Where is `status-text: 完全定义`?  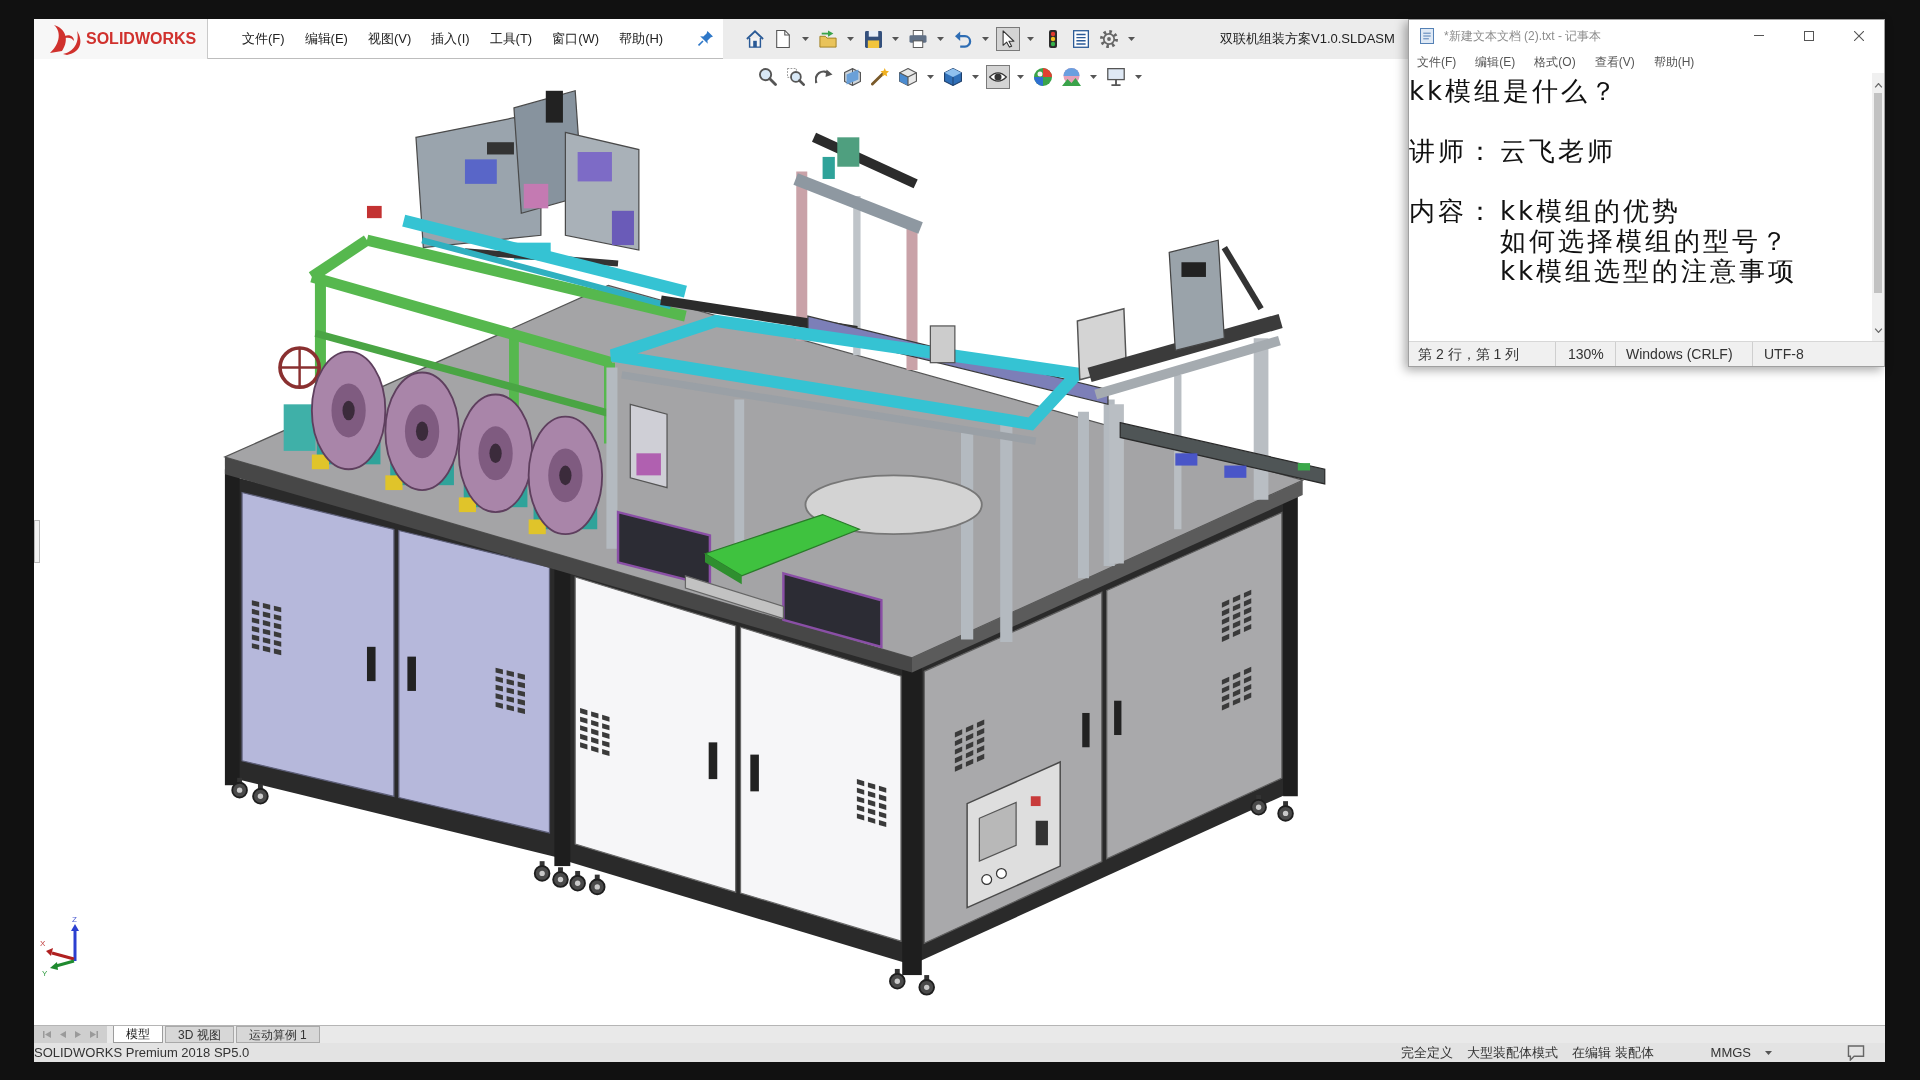 status-text: 完全定义 is located at coordinates (1426, 1052).